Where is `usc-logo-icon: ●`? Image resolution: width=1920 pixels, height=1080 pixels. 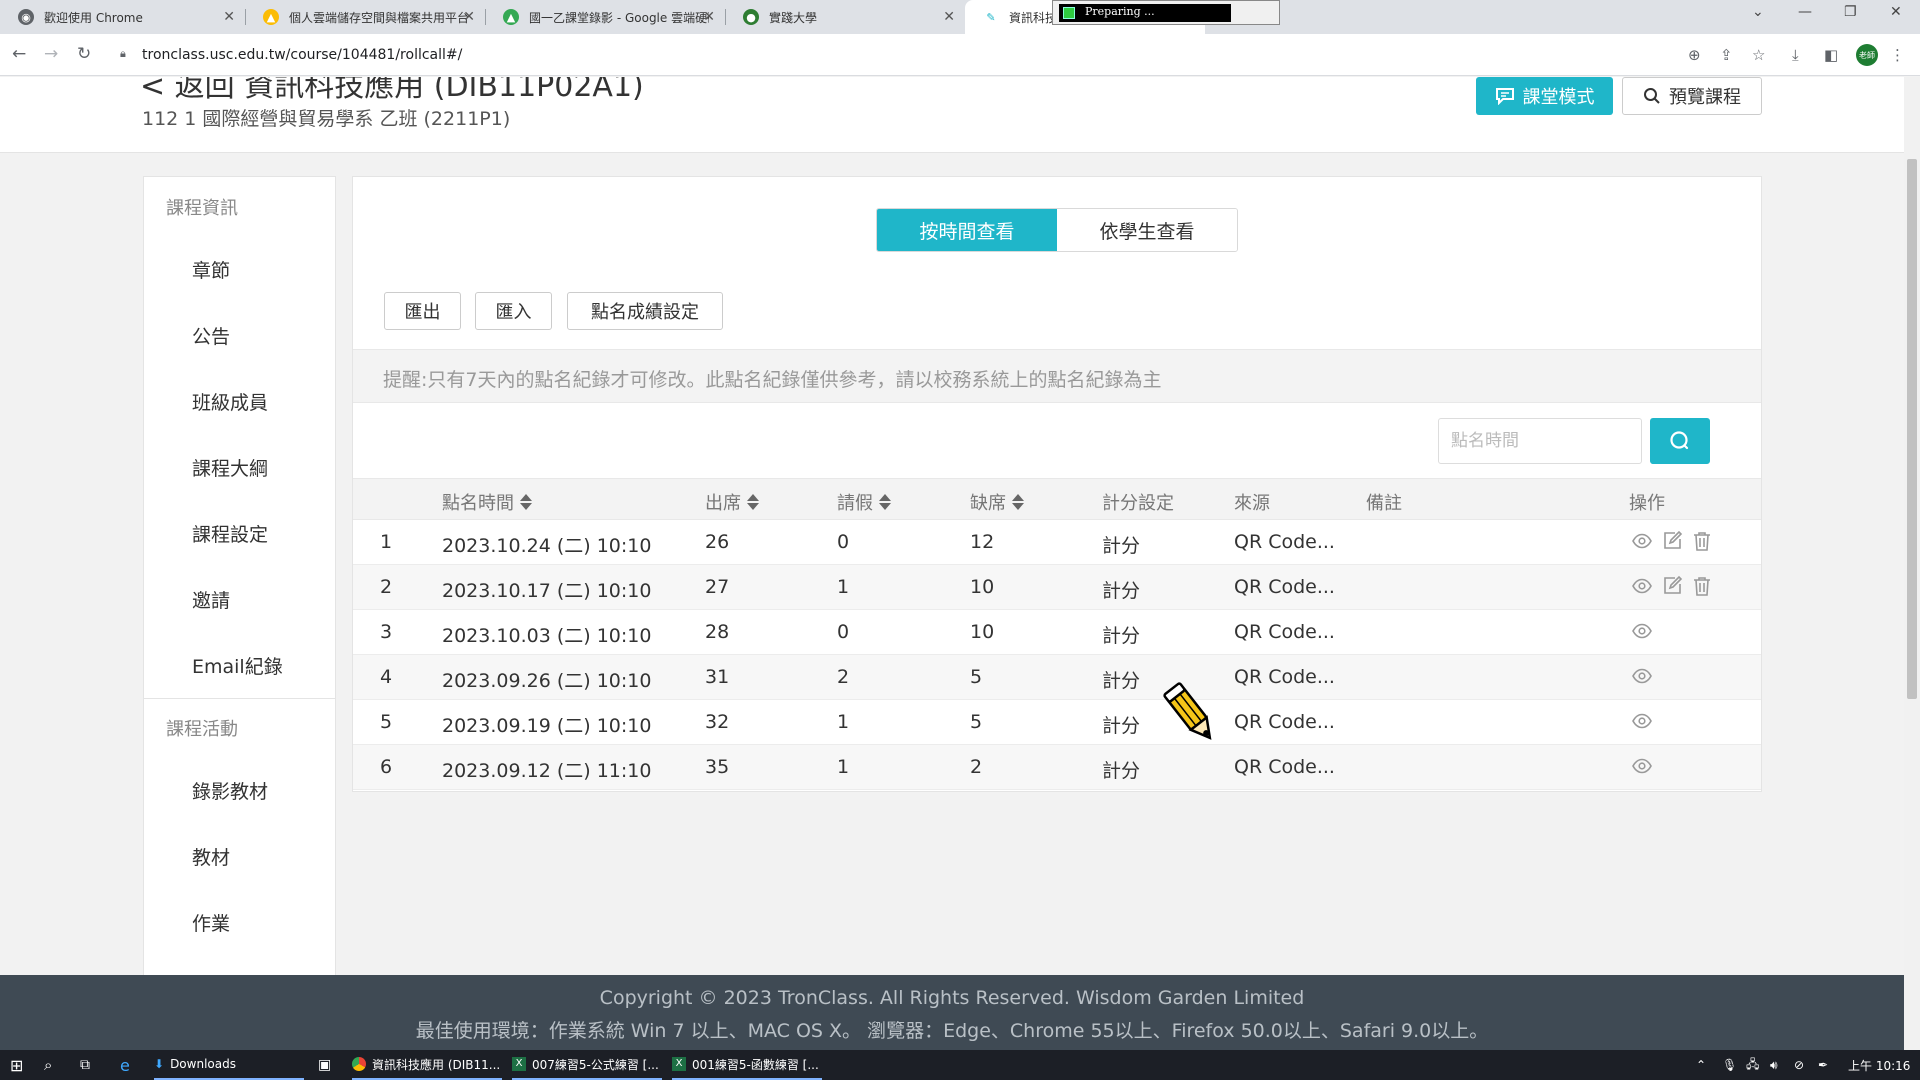 usc-logo-icon: ● is located at coordinates (751, 17).